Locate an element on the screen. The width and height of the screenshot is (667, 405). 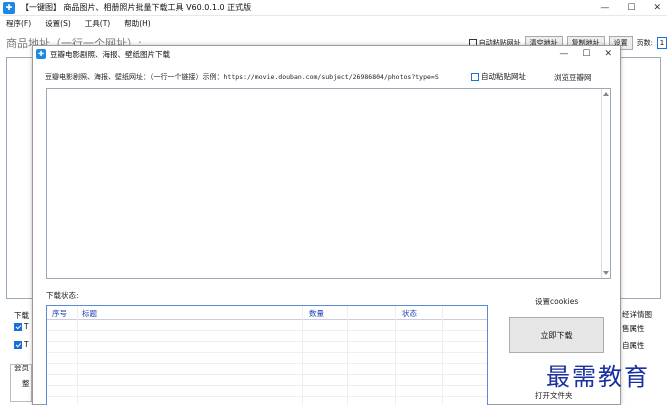
menu-help: 帮助(H) is located at coordinates (137, 23).